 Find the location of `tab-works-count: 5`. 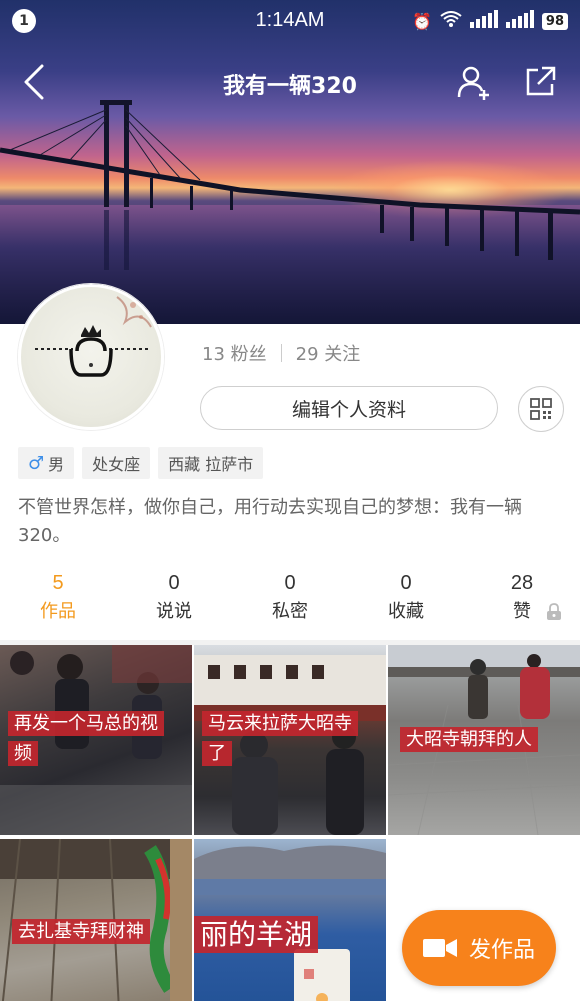

tab-works-count: 5 is located at coordinates (58, 583).